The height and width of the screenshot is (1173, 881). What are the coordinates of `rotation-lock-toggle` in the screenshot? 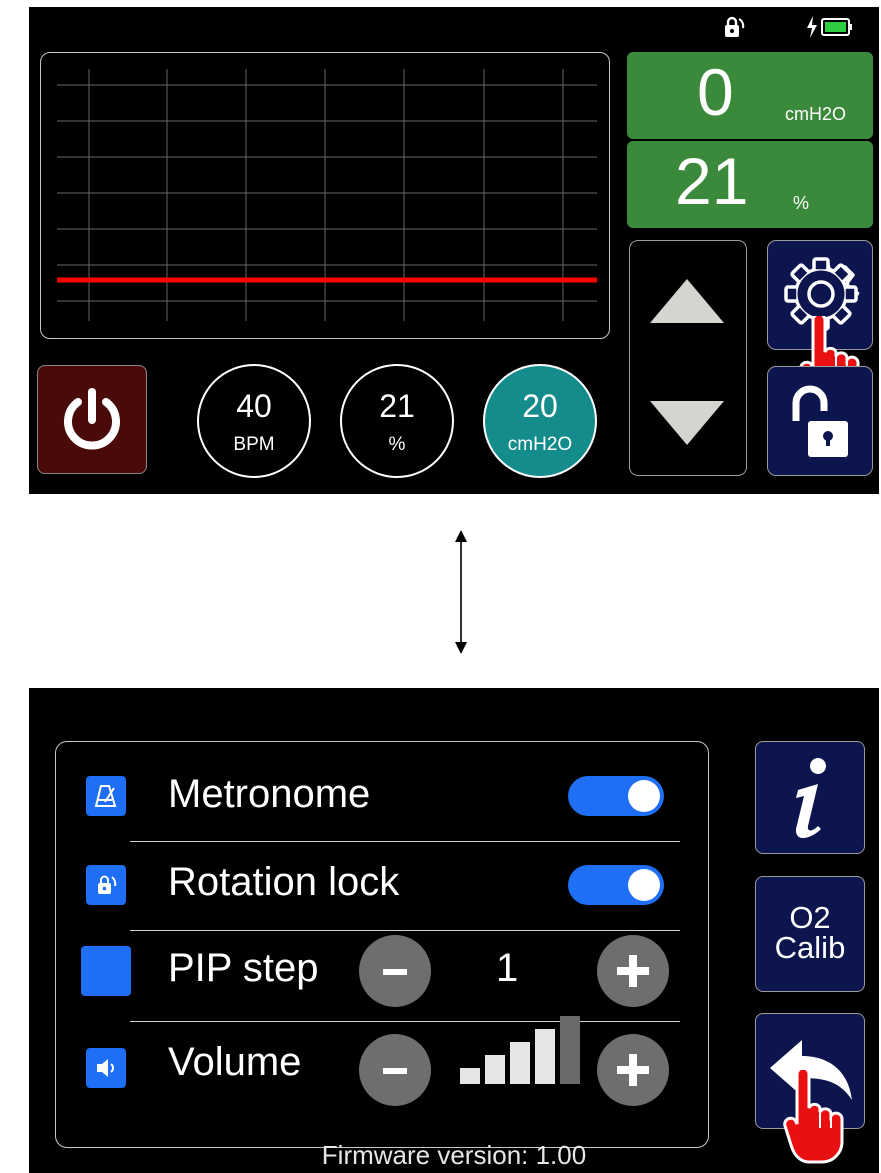 It's located at (616, 885).